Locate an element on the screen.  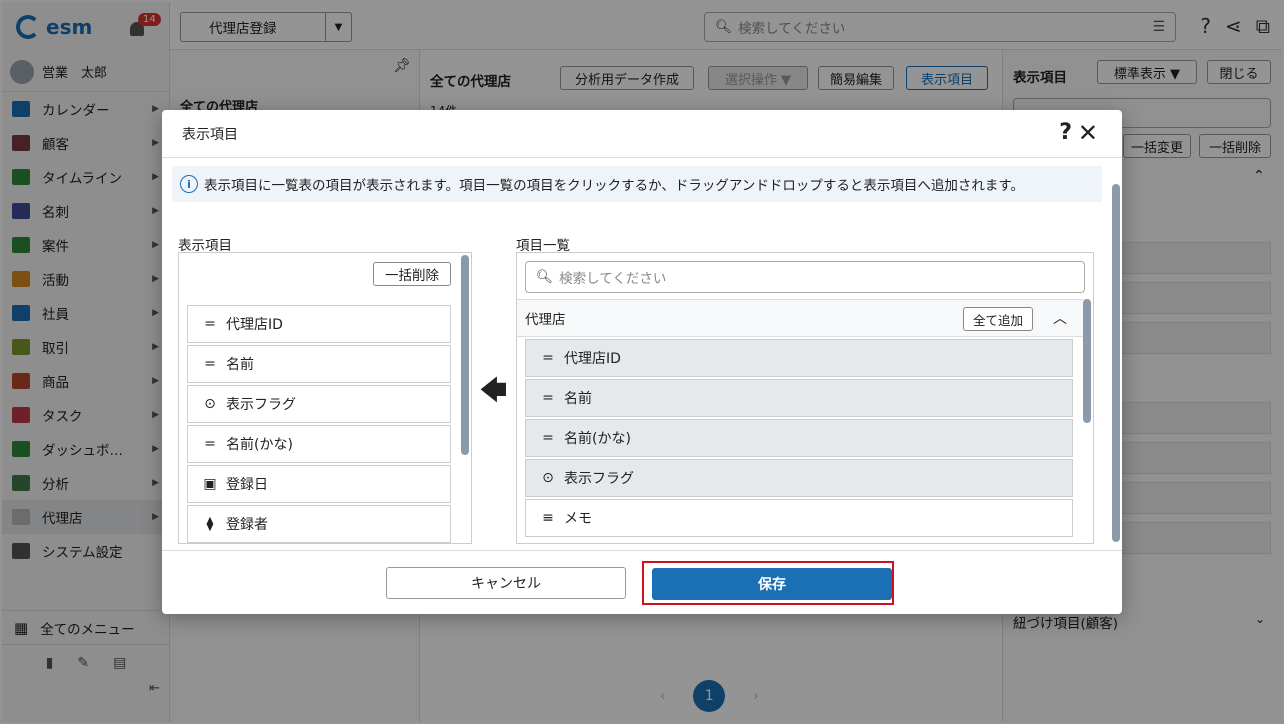
add-all-button: 全て追加 is located at coordinates (998, 319).